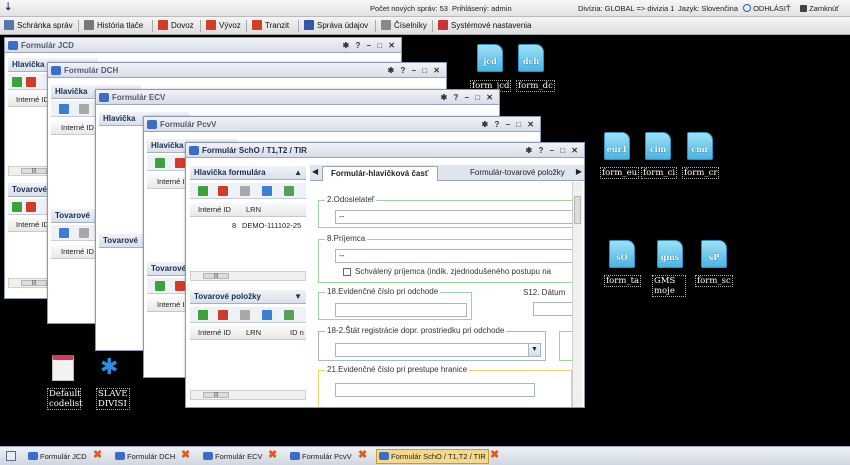 This screenshot has width=850, height=465. Describe the element at coordinates (577, 210) in the screenshot. I see `scroll-thumb` at that location.